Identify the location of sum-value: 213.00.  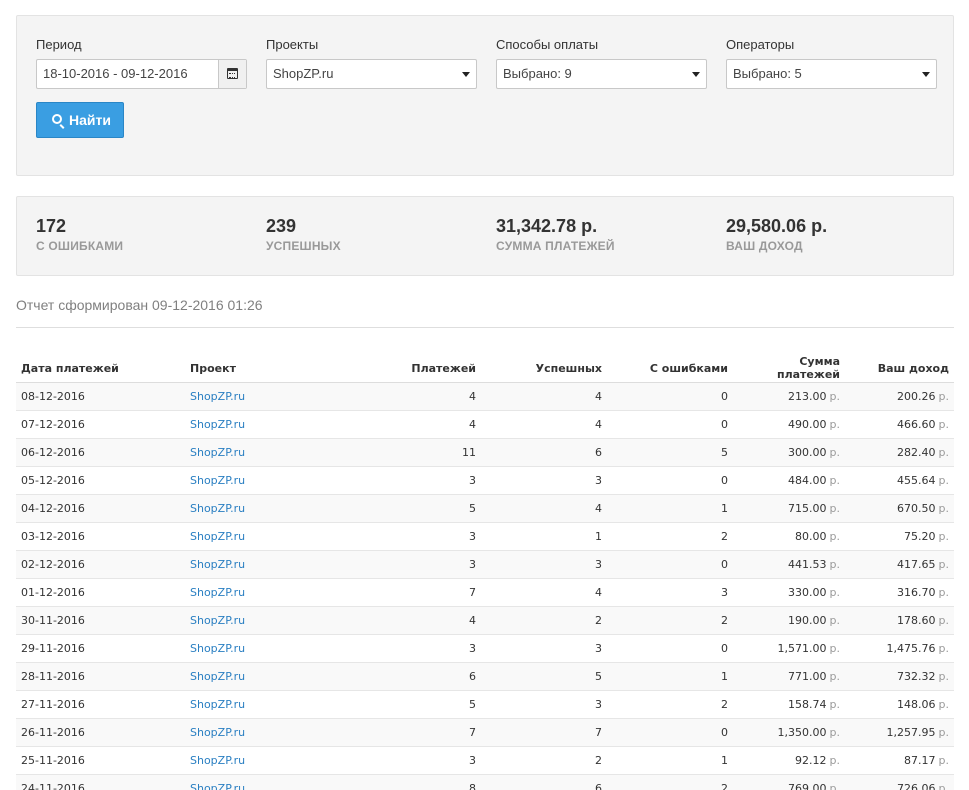
(807, 396).